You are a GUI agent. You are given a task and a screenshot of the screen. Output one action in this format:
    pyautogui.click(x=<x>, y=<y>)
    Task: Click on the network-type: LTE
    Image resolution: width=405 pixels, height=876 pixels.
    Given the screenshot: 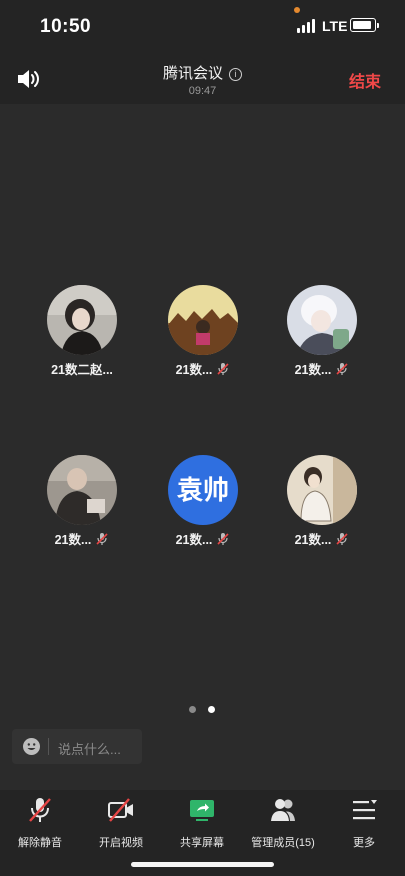 What is the action you would take?
    pyautogui.click(x=335, y=26)
    